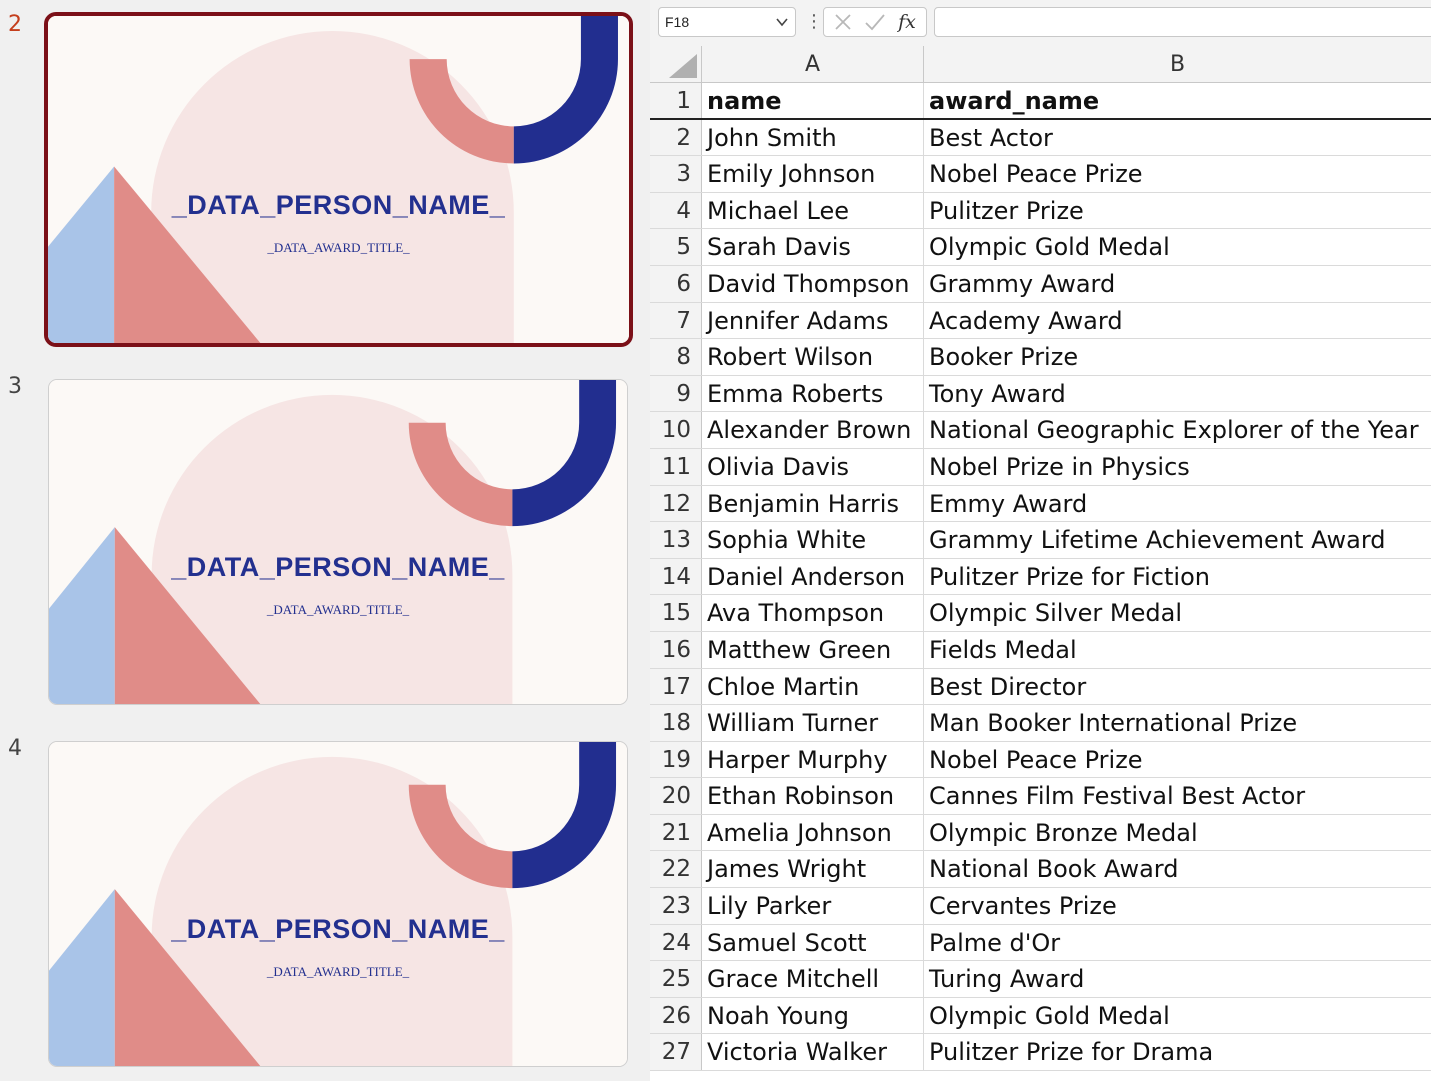 This screenshot has width=1431, height=1081. Describe the element at coordinates (1177, 211) in the screenshot. I see `cell: Pulitzer Prize` at that location.